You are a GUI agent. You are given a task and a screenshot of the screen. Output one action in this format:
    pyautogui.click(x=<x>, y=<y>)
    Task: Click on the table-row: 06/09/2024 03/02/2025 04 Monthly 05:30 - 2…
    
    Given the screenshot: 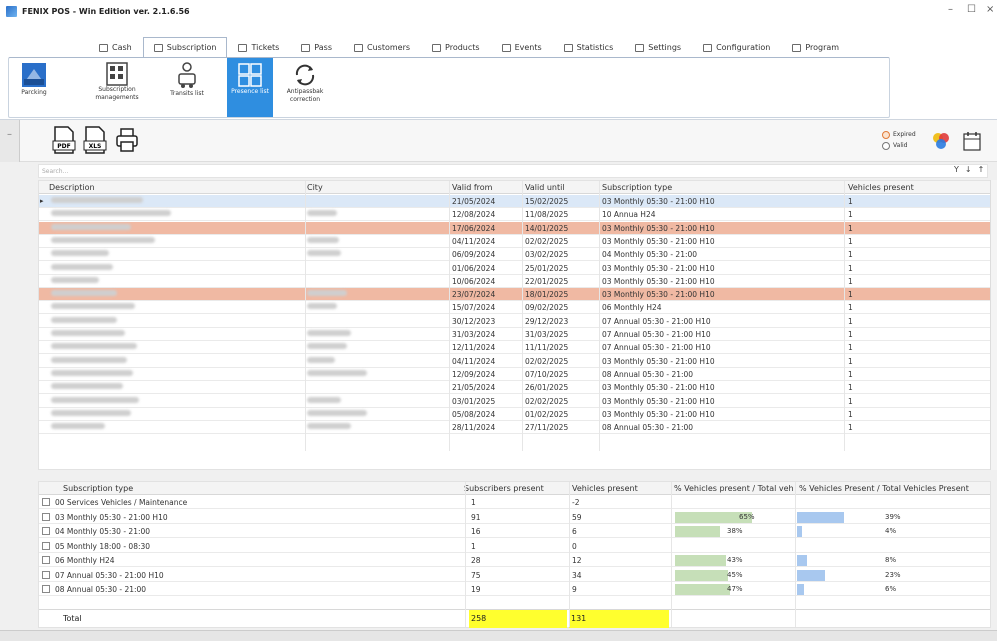 What is the action you would take?
    pyautogui.click(x=514, y=255)
    